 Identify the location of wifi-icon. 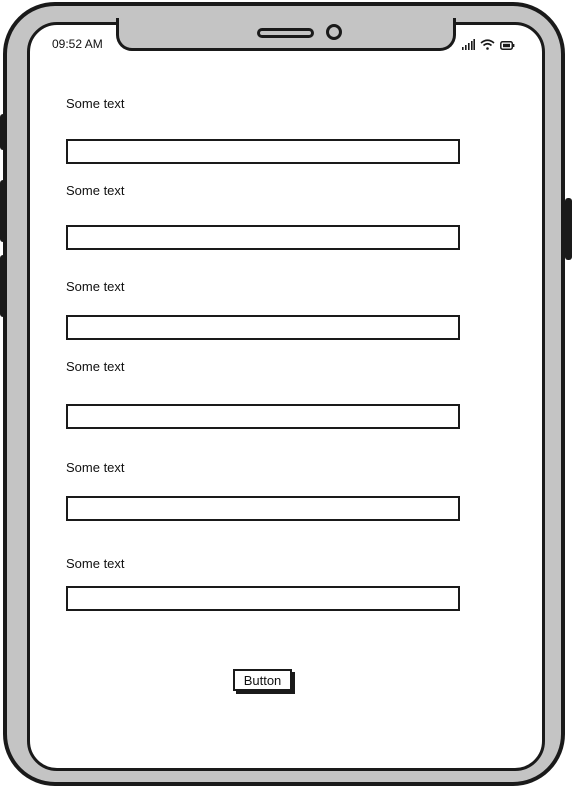
(487, 44).